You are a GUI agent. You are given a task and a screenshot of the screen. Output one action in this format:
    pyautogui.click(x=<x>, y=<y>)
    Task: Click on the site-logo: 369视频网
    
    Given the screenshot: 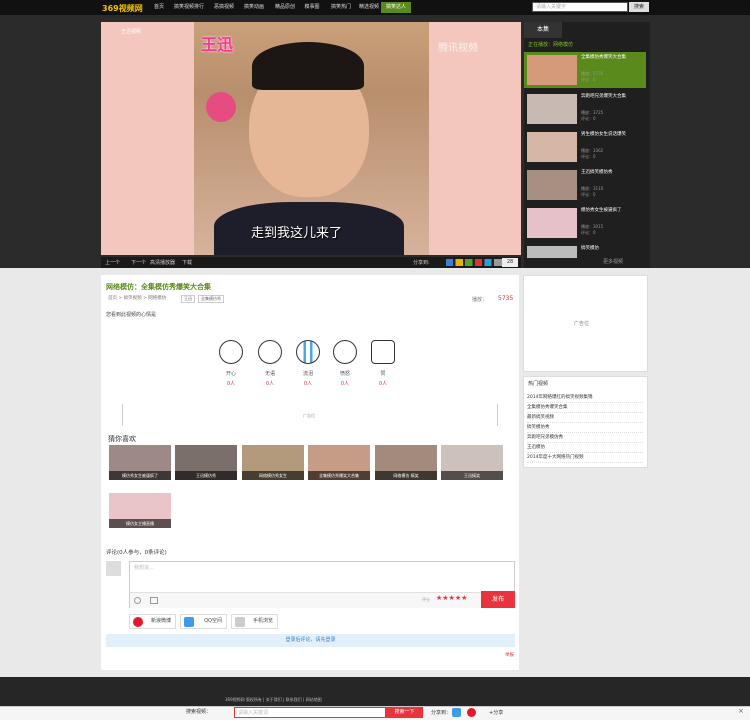 What is the action you would take?
    pyautogui.click(x=122, y=8)
    